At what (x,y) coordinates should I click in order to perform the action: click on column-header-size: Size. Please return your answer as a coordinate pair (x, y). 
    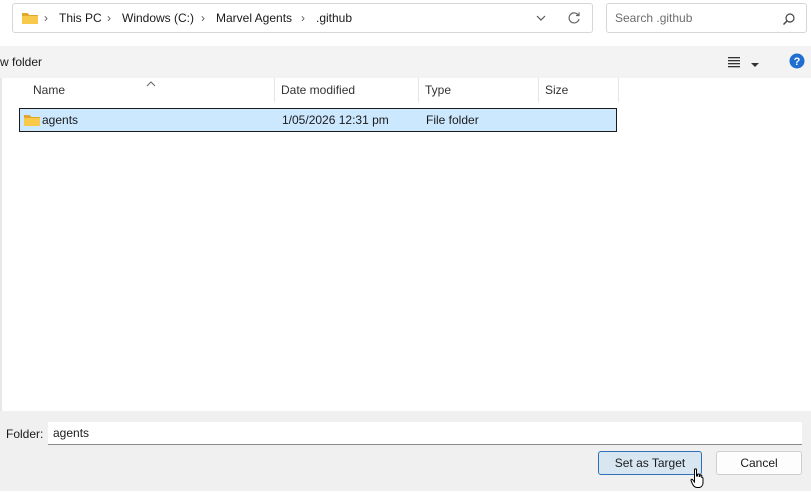
    Looking at the image, I should click on (556, 90).